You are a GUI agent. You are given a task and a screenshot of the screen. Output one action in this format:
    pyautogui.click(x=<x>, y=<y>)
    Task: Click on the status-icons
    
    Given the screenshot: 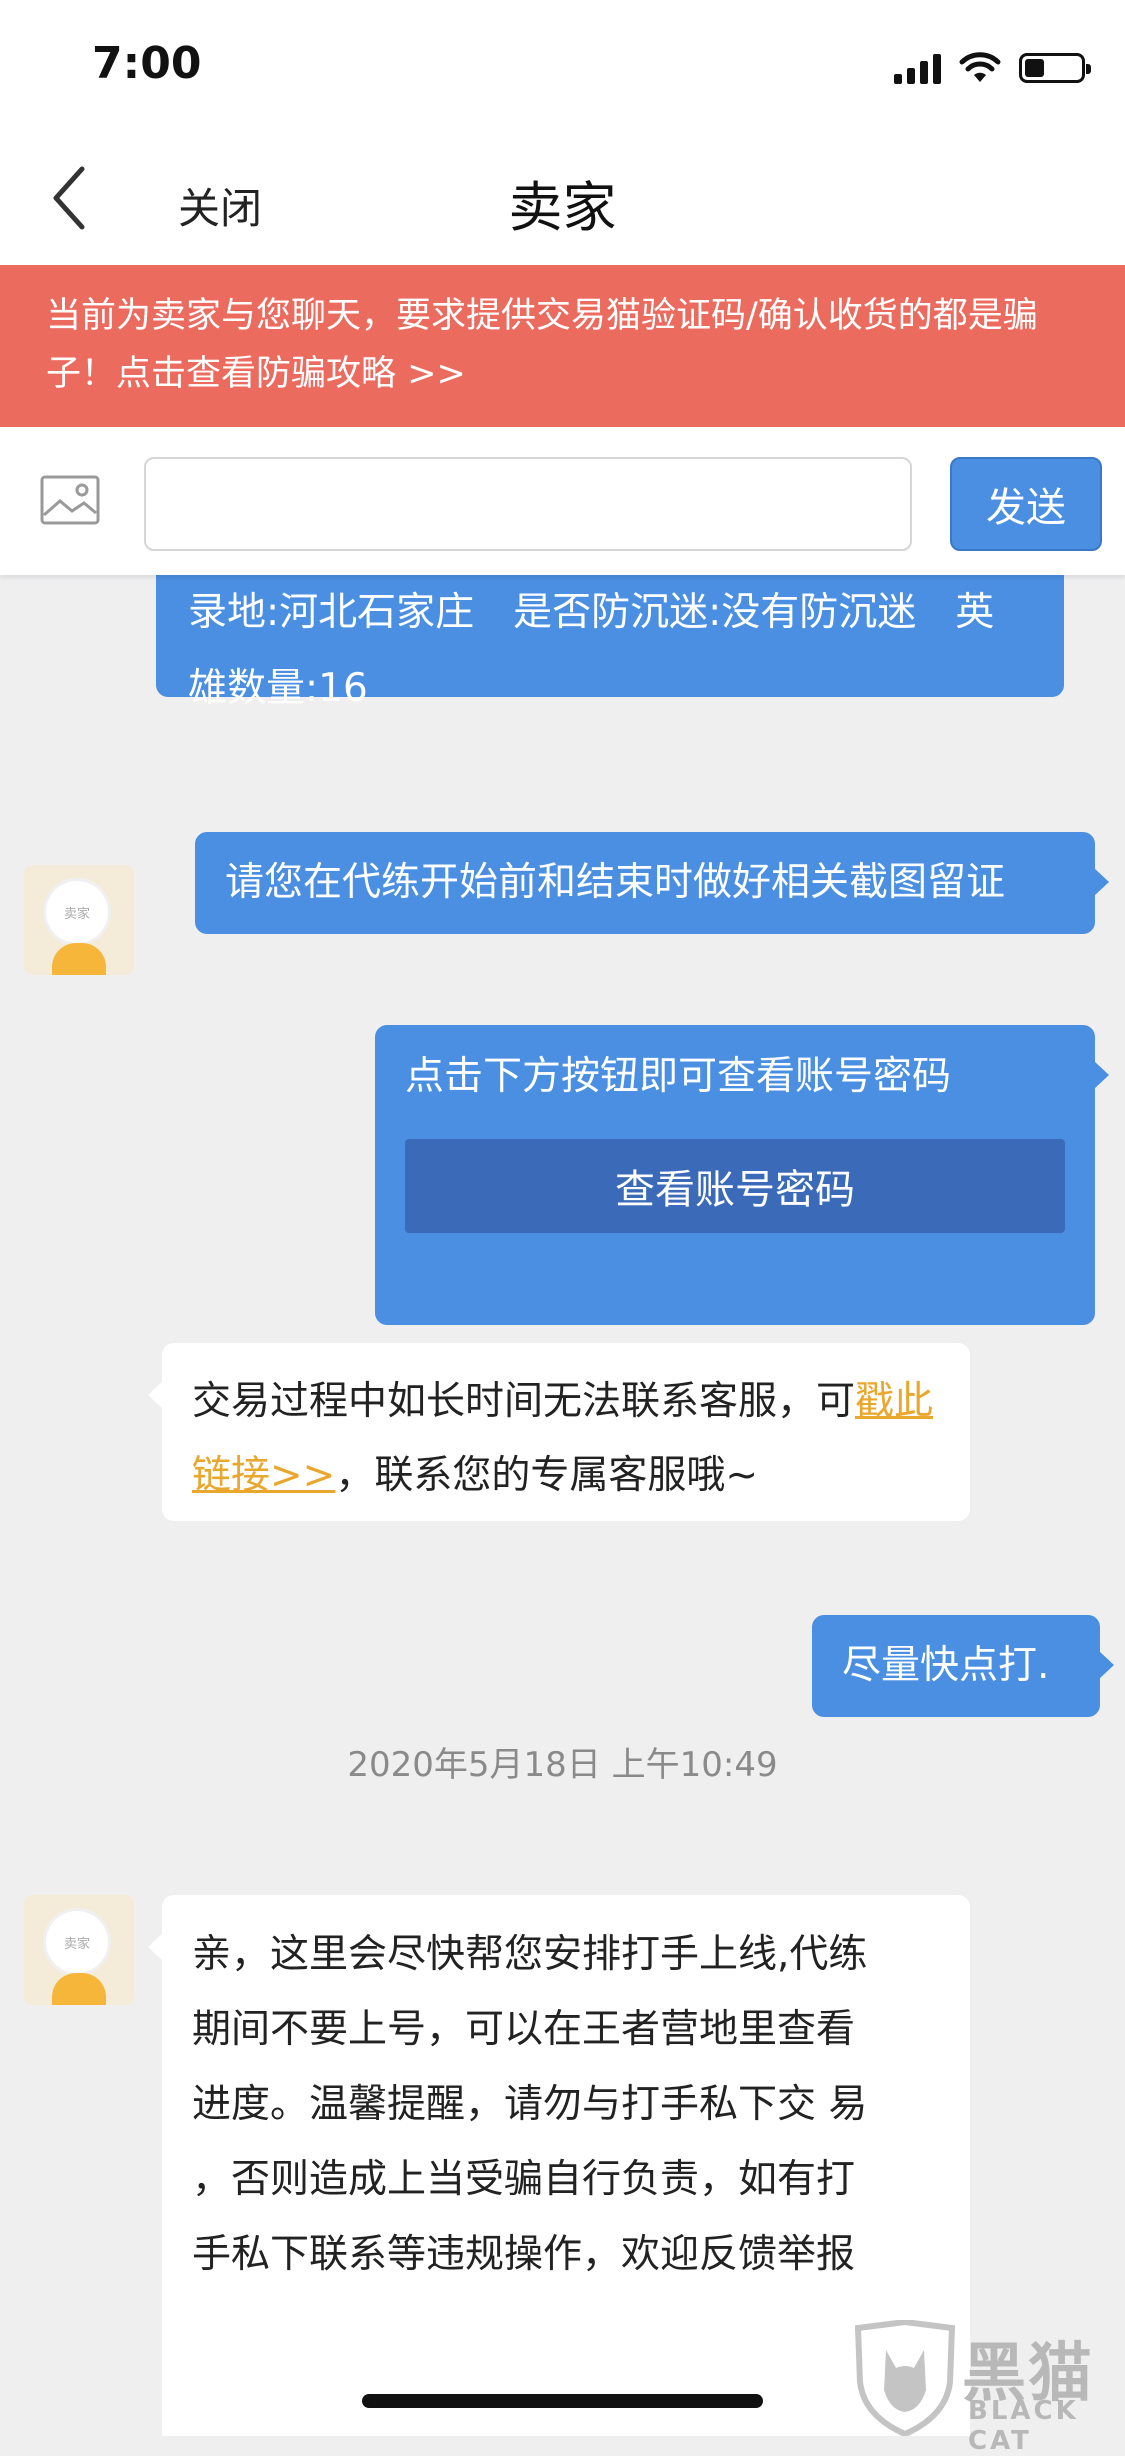 What is the action you would take?
    pyautogui.click(x=992, y=68)
    